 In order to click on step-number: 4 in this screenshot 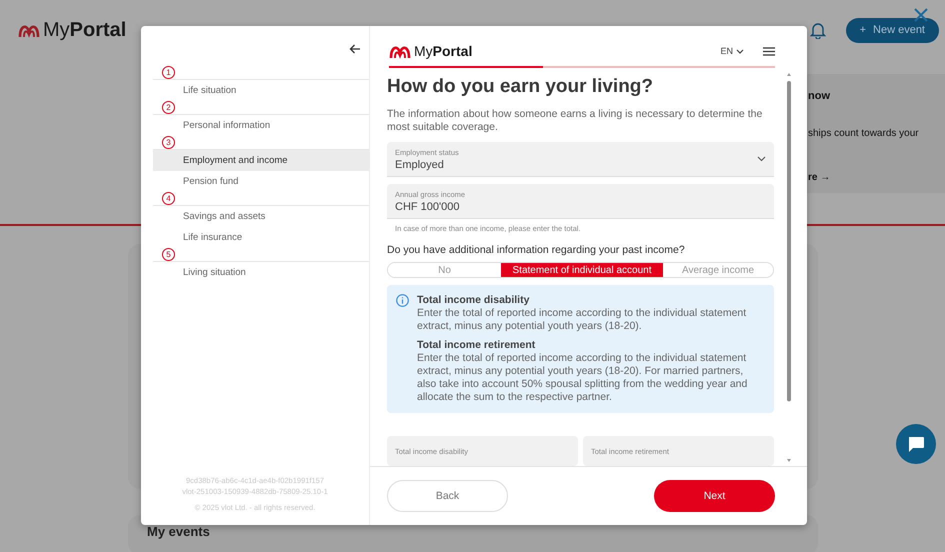, I will do `click(168, 198)`.